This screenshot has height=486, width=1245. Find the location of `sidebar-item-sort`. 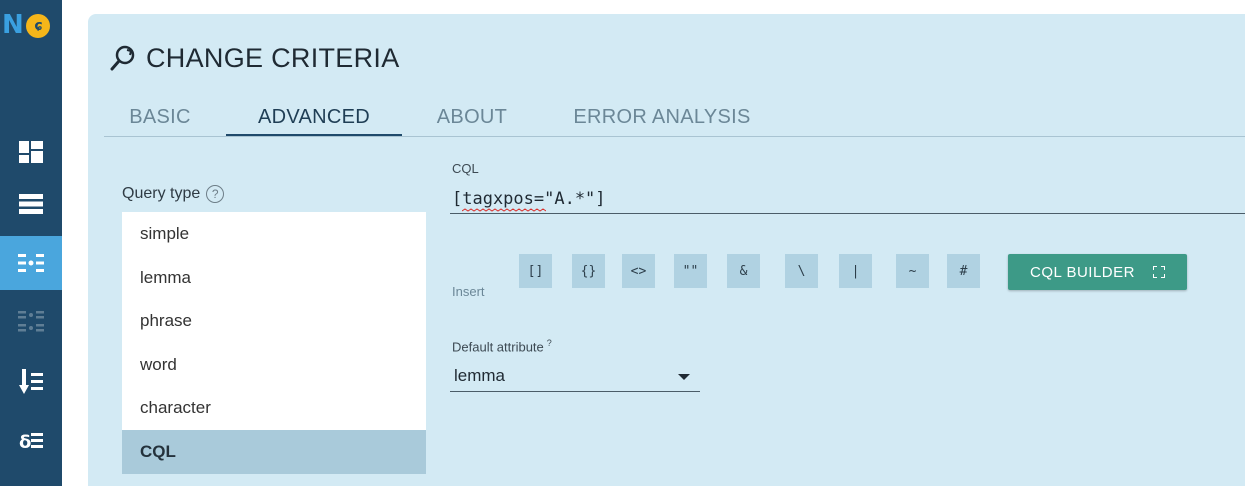

sidebar-item-sort is located at coordinates (31, 382).